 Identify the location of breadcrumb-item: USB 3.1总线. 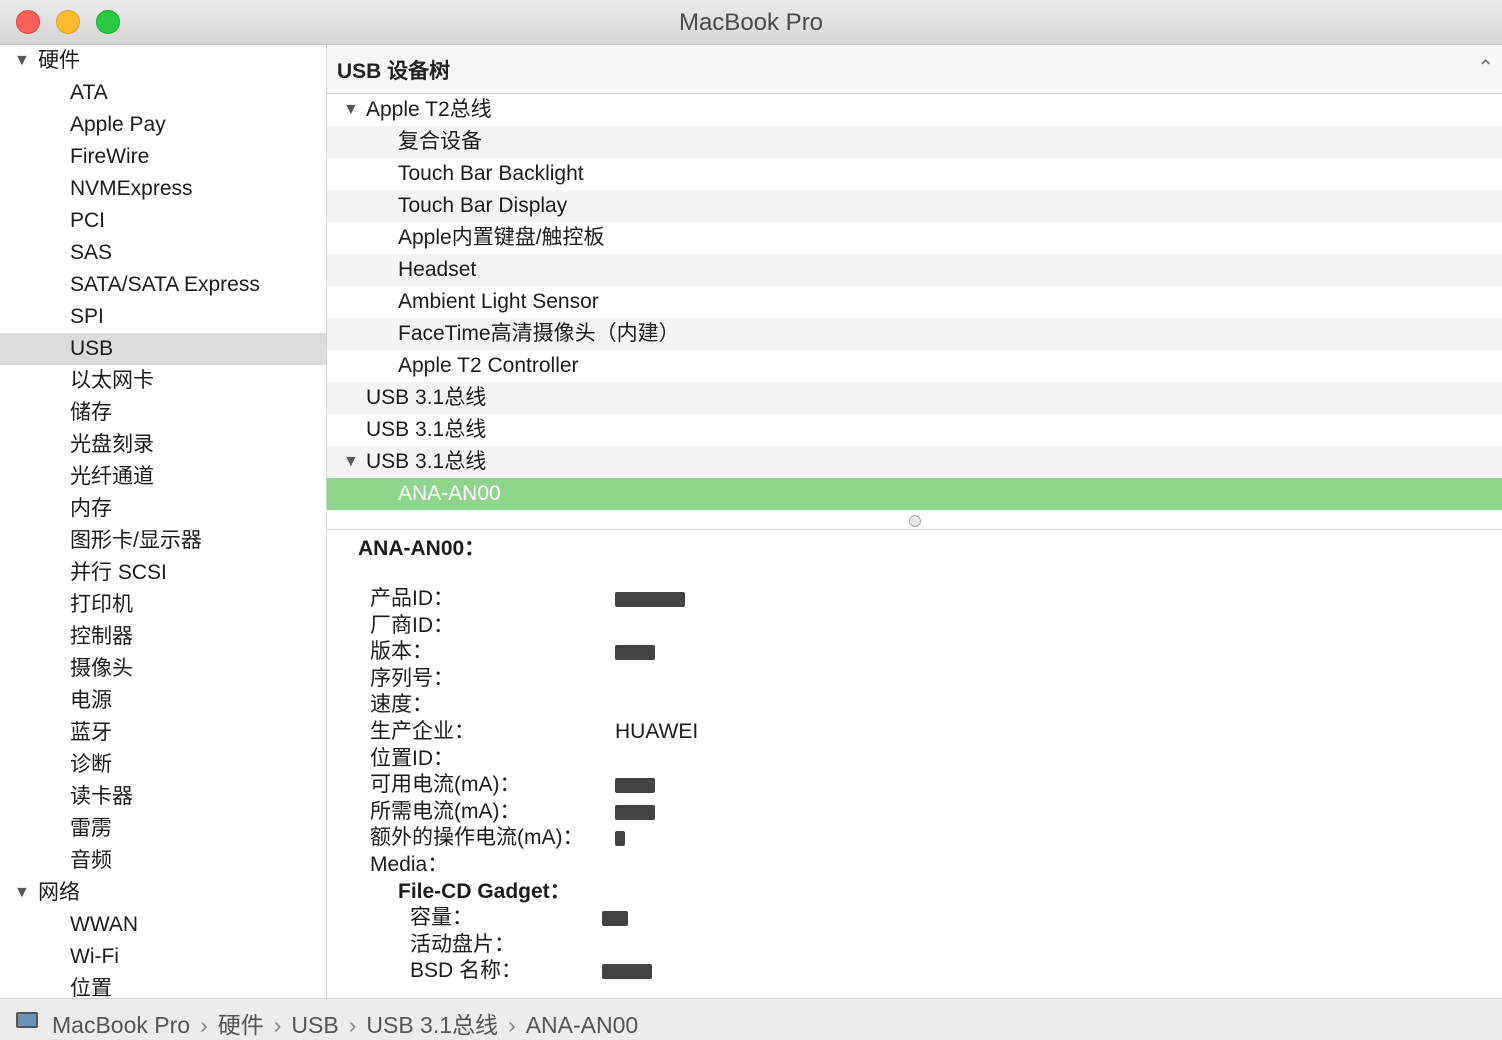
(432, 1023).